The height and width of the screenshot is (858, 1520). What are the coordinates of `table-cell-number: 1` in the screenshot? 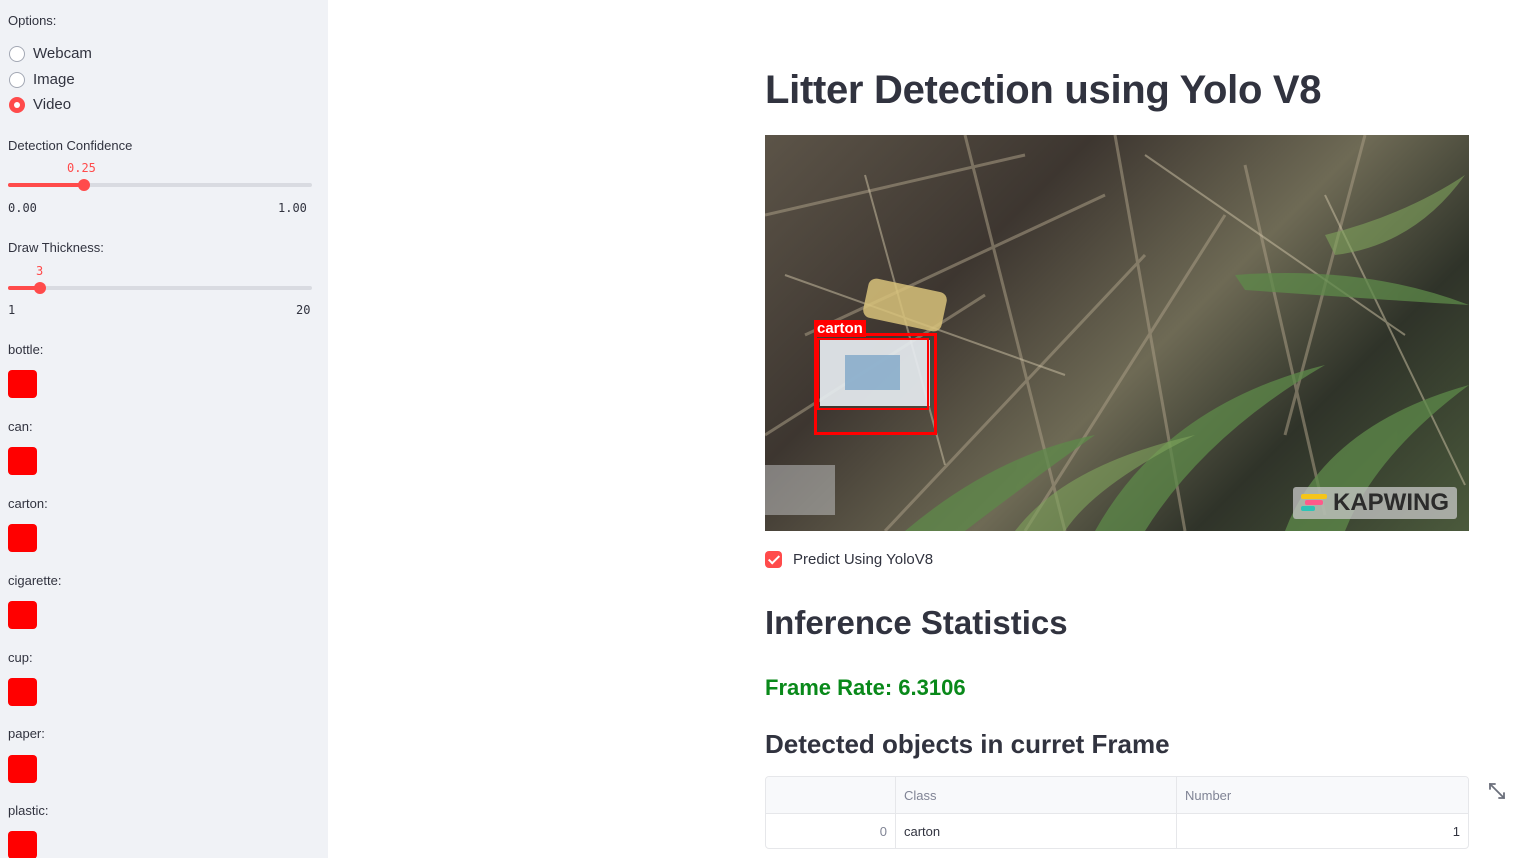 It's located at (1322, 831).